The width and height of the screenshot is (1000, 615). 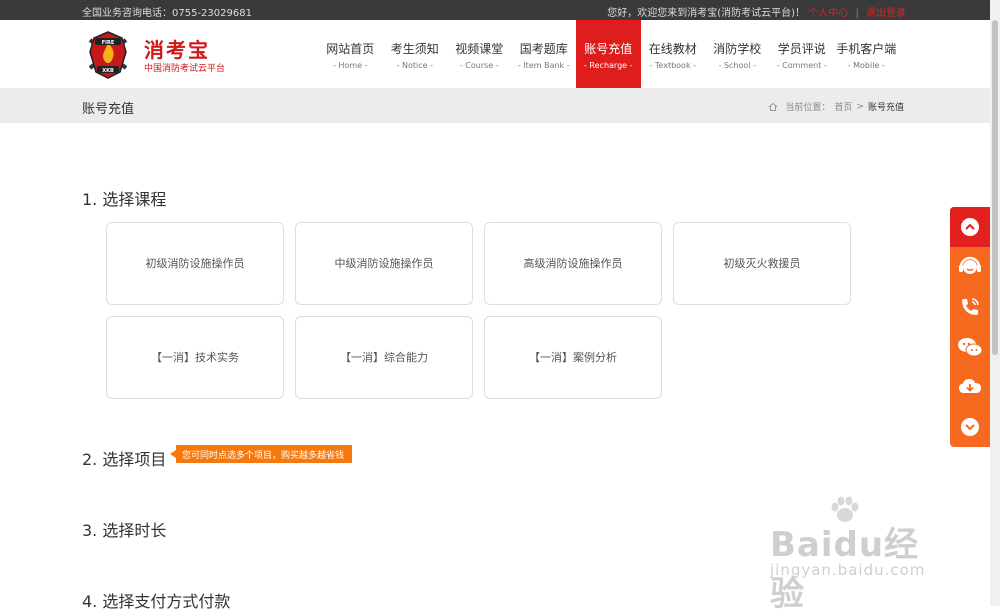 I want to click on course-option: 【一消】案例分析, so click(x=573, y=357).